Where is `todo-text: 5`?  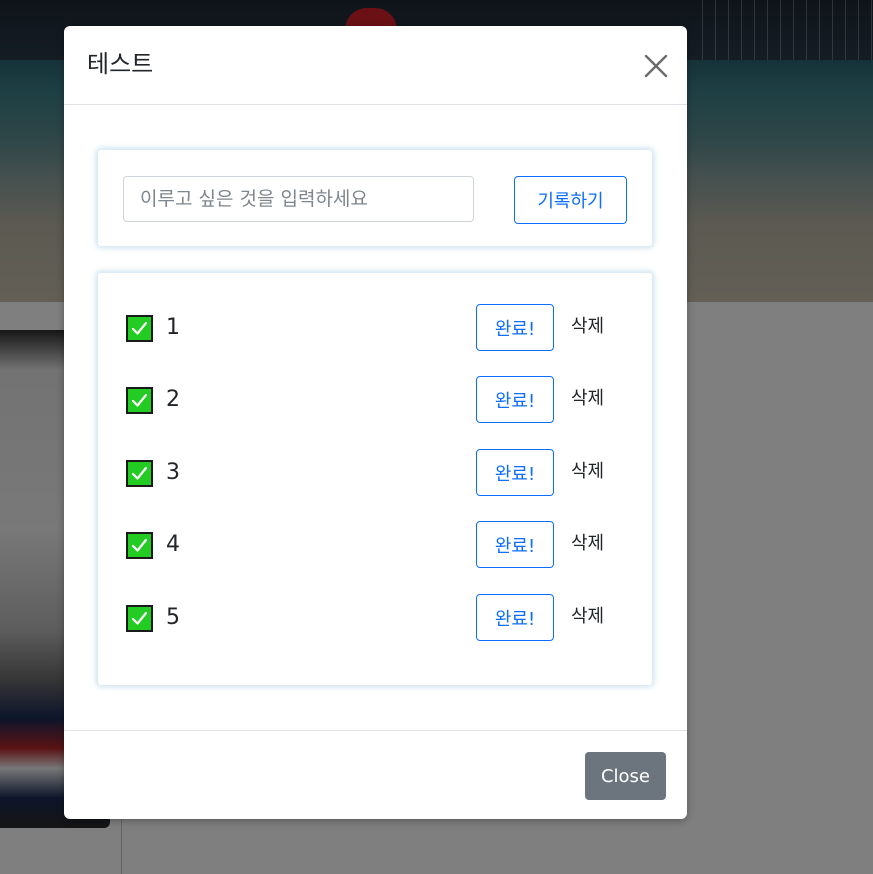 todo-text: 5 is located at coordinates (173, 617).